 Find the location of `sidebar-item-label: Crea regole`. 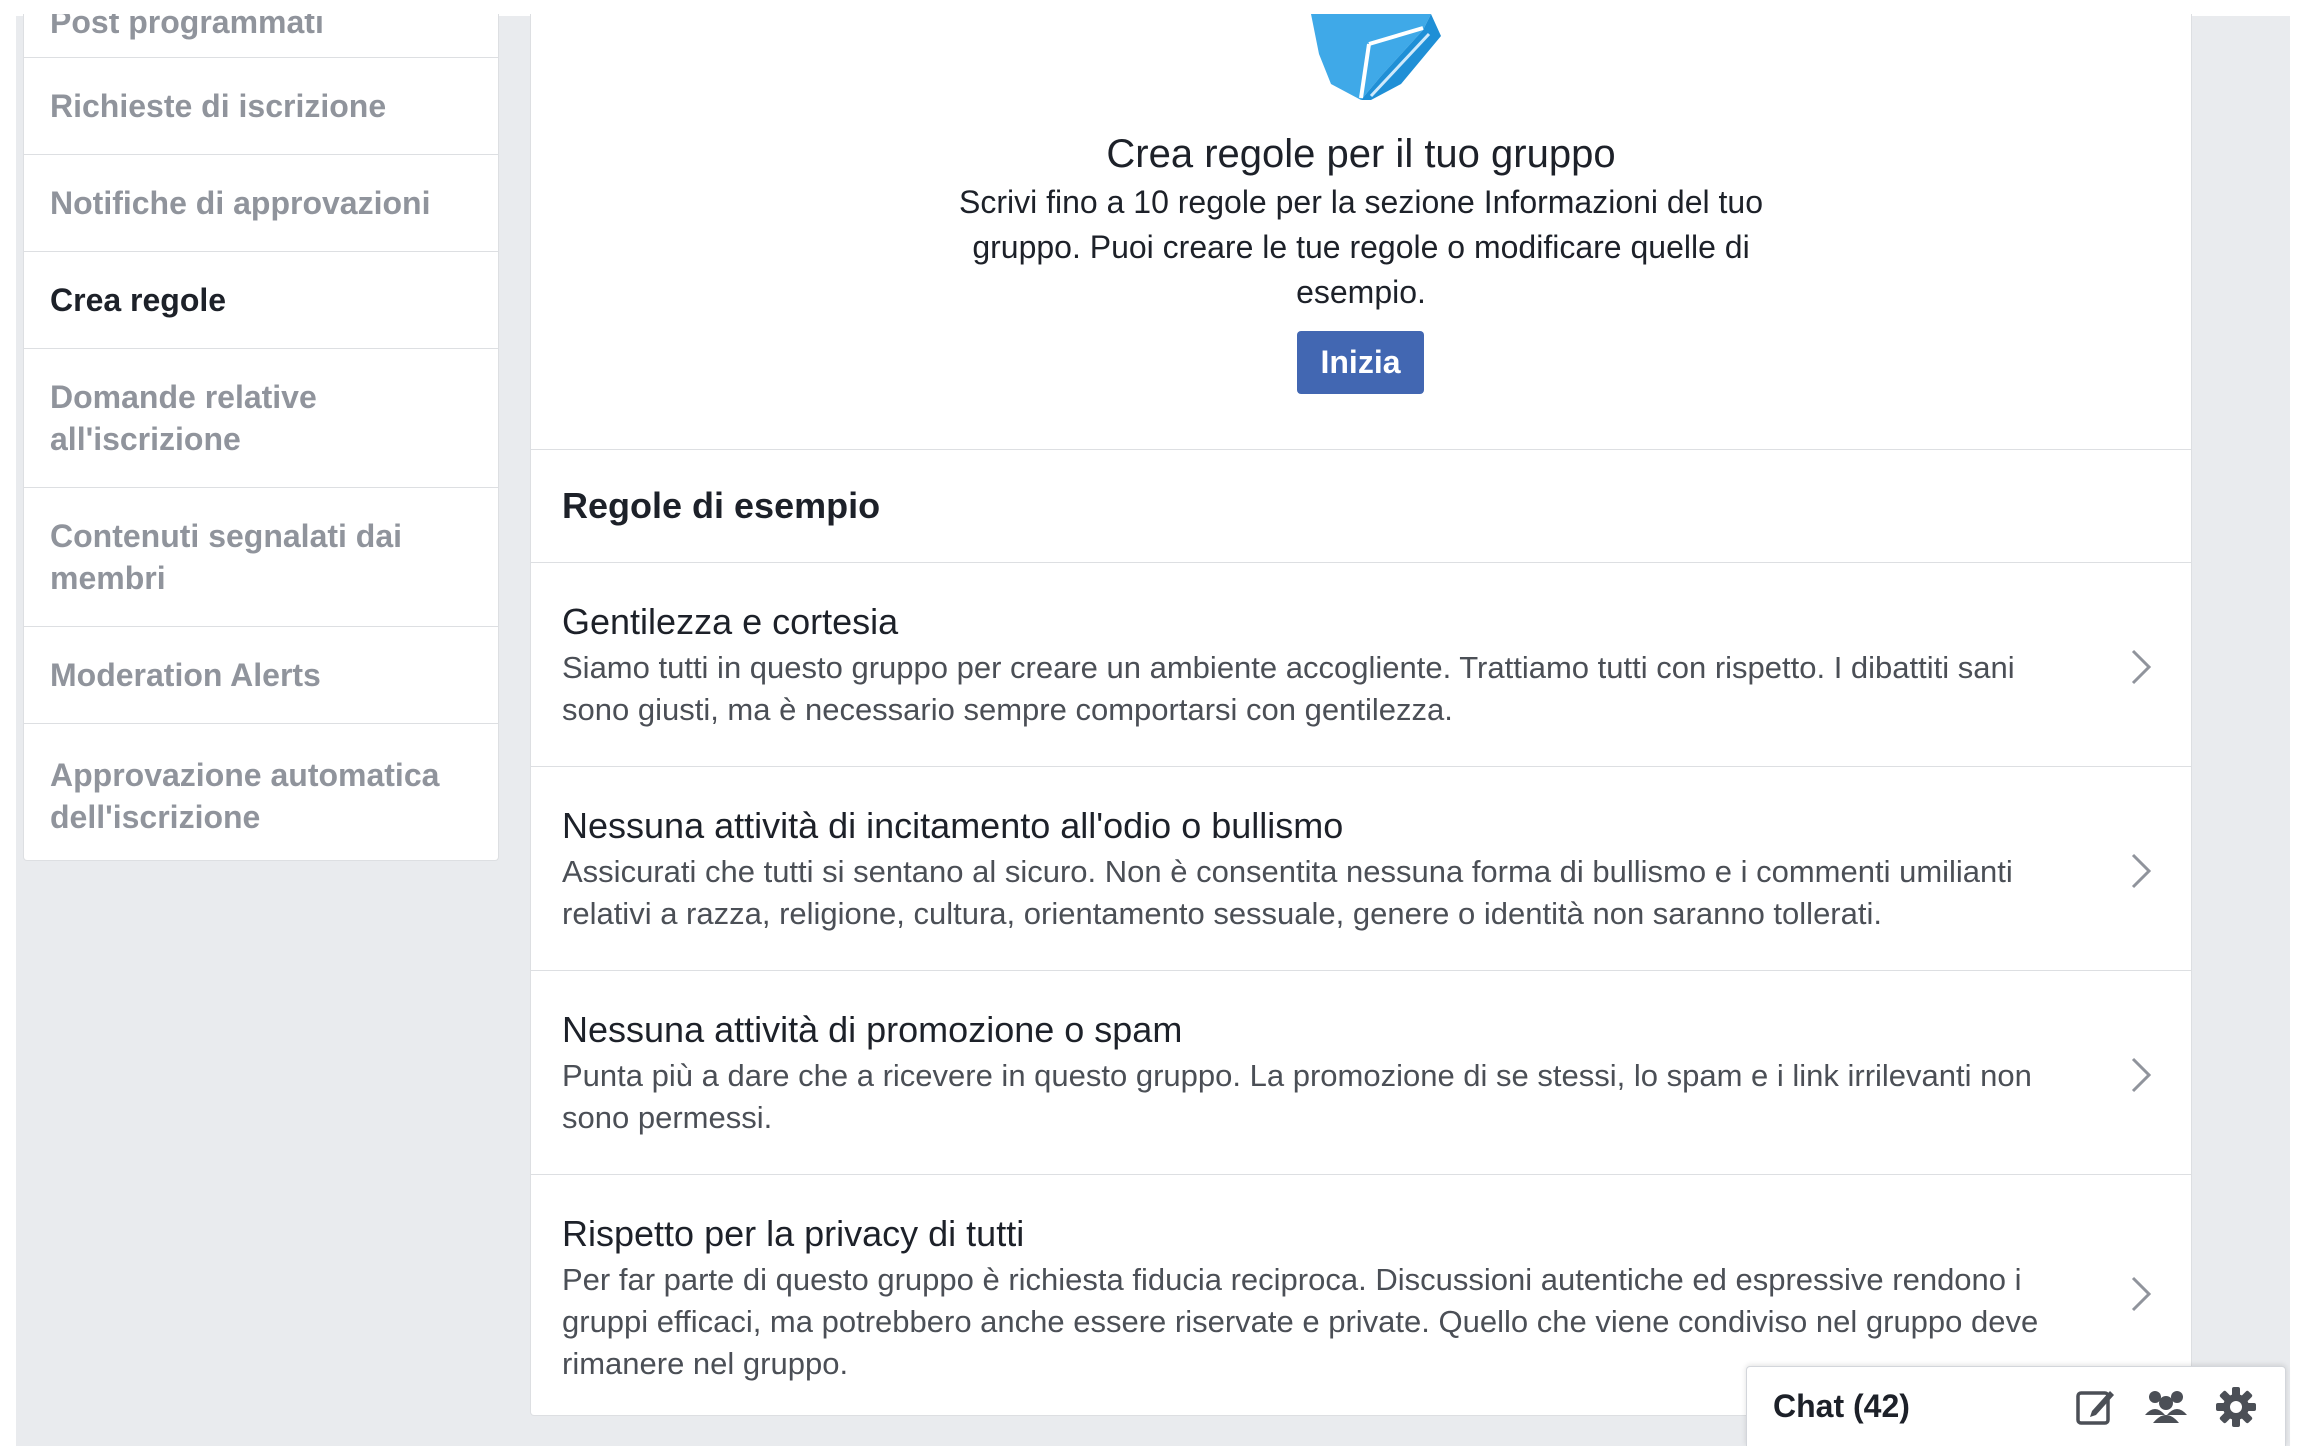

sidebar-item-label: Crea regole is located at coordinates (138, 300).